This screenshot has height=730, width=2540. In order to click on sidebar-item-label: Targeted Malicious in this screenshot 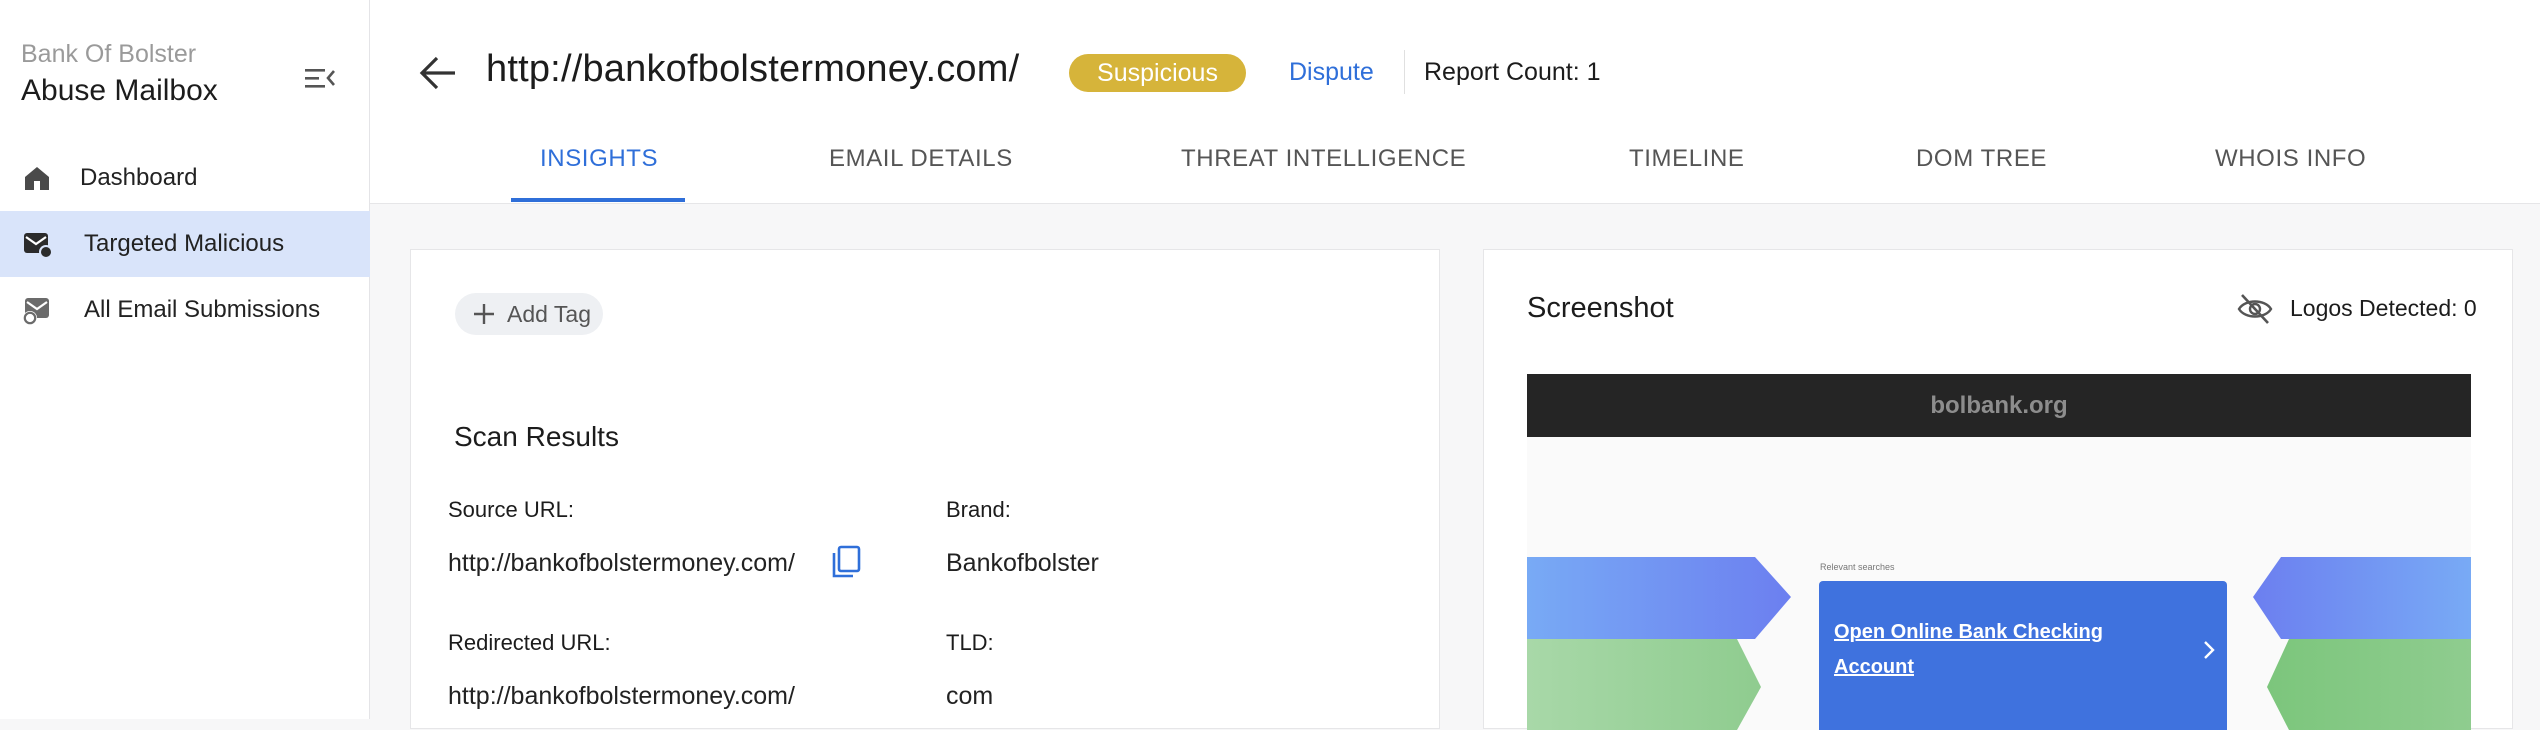, I will do `click(184, 243)`.